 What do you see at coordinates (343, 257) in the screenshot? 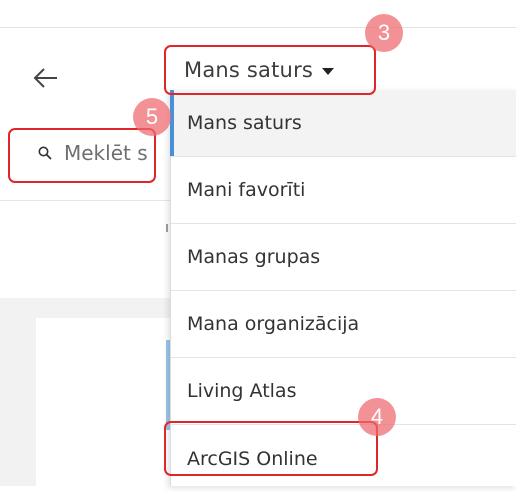
I see `menu-item-my-groups: Manas grupas` at bounding box center [343, 257].